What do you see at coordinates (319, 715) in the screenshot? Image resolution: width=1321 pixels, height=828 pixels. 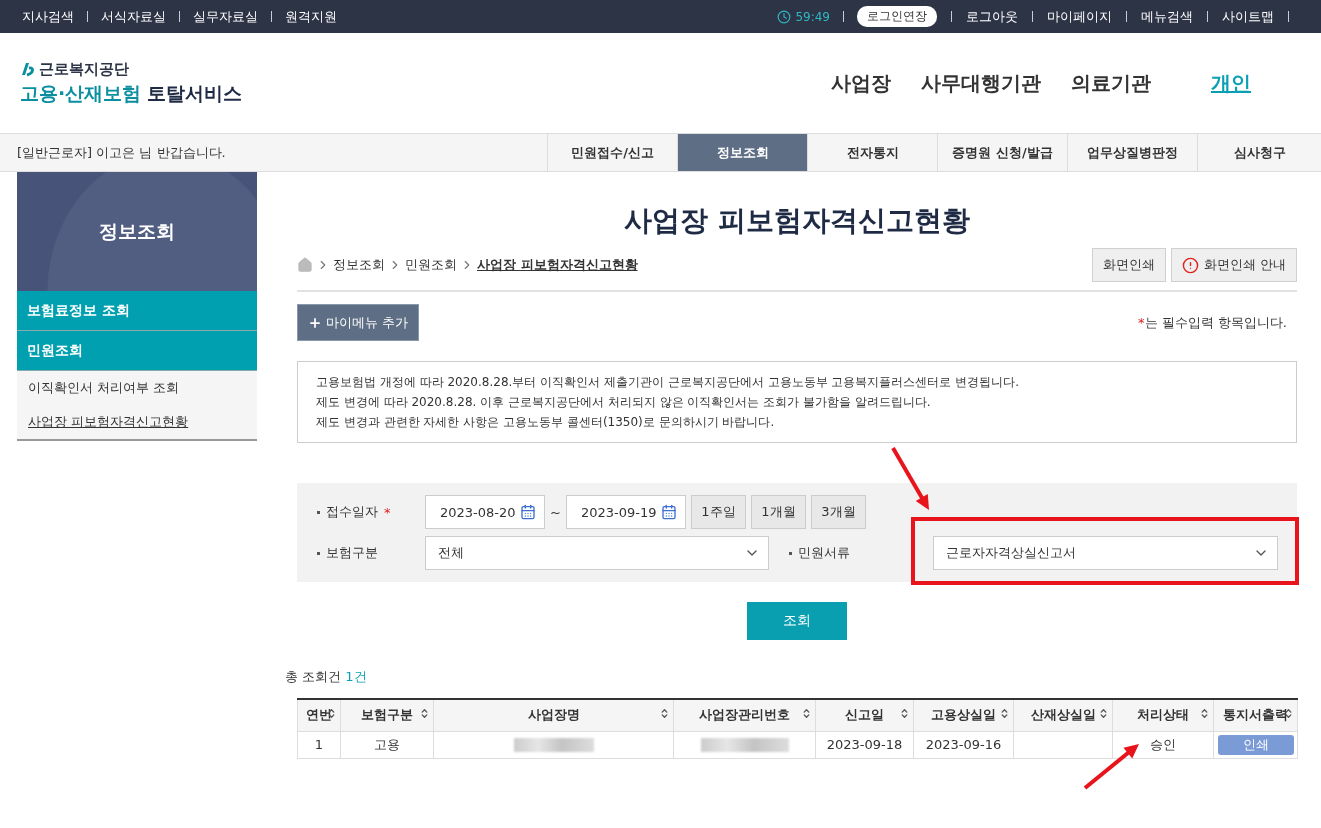 I see `column-header: 연번` at bounding box center [319, 715].